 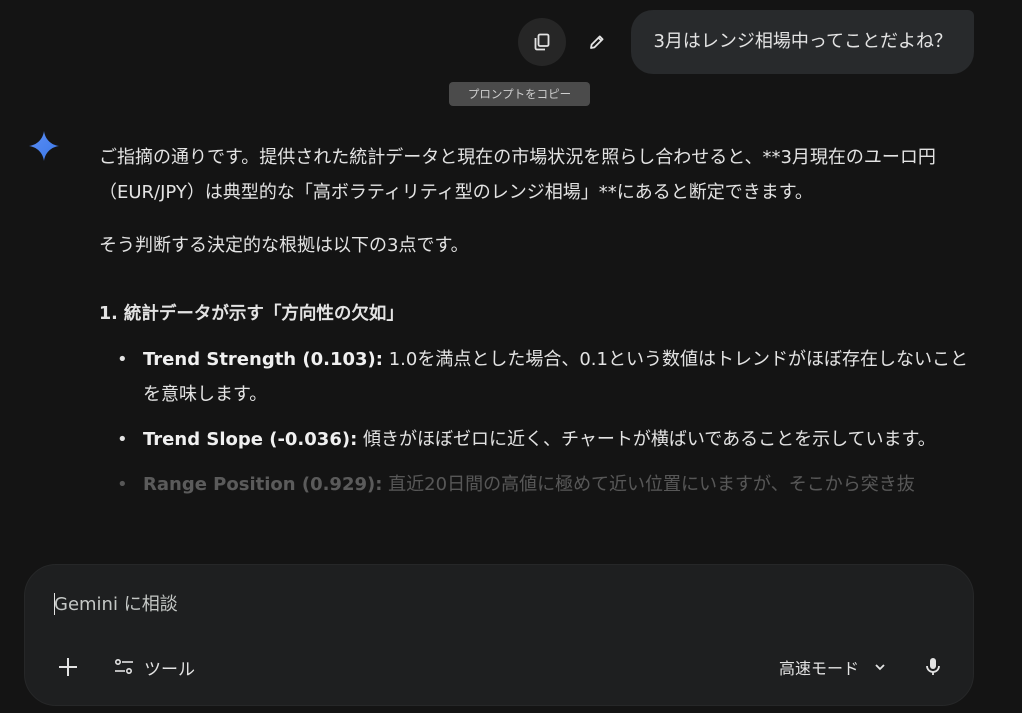 I want to click on mic-icon, so click(x=933, y=666).